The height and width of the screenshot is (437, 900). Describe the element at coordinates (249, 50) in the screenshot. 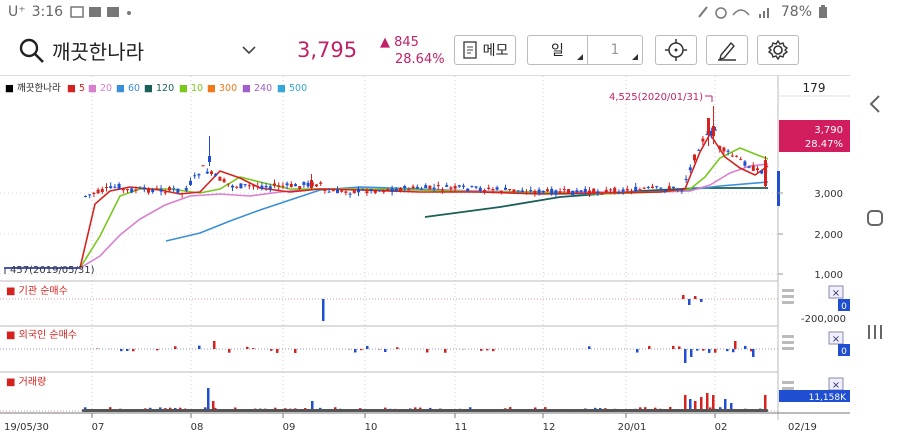

I see `chevron-down-icon` at that location.